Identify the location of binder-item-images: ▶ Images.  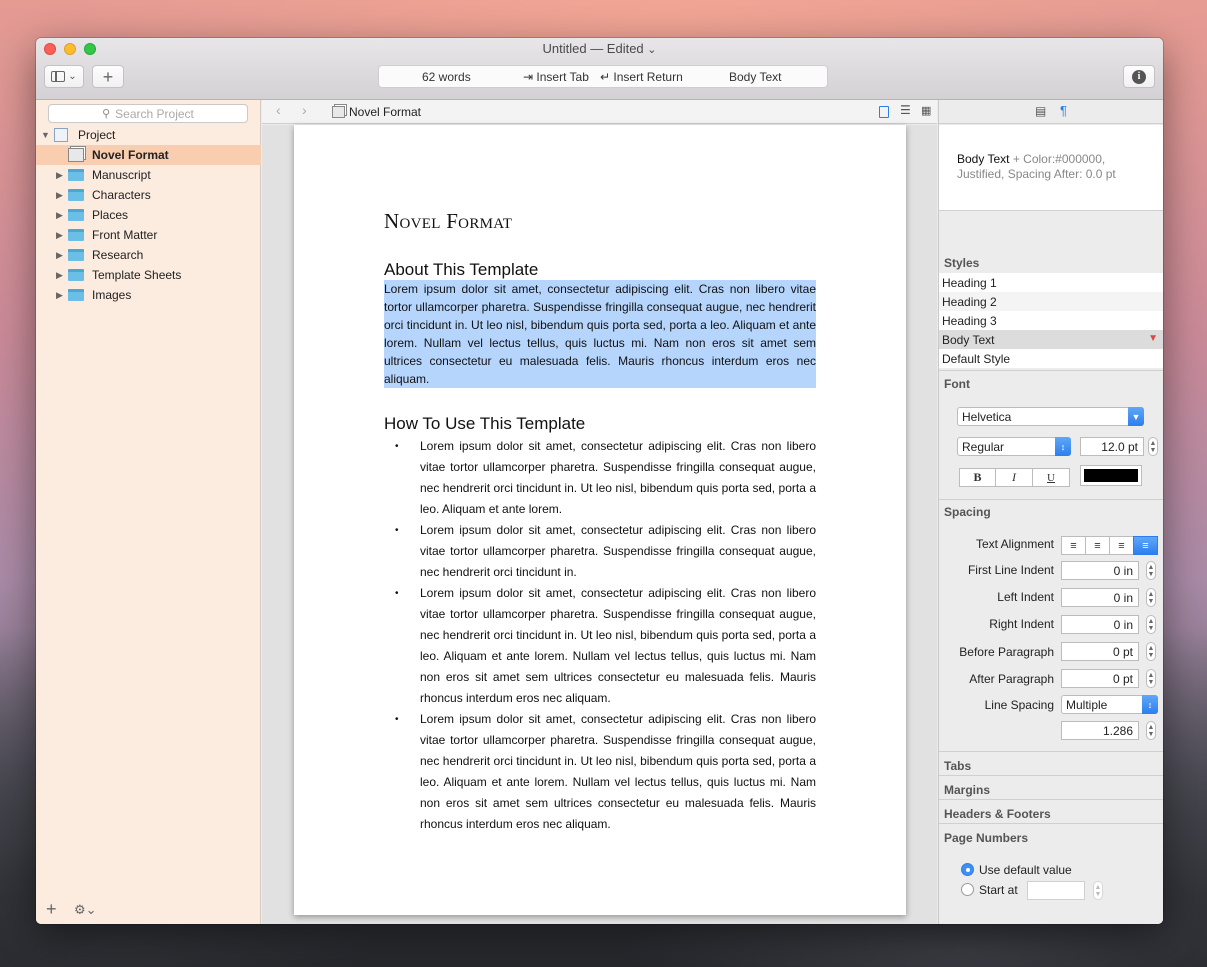
(148, 295).